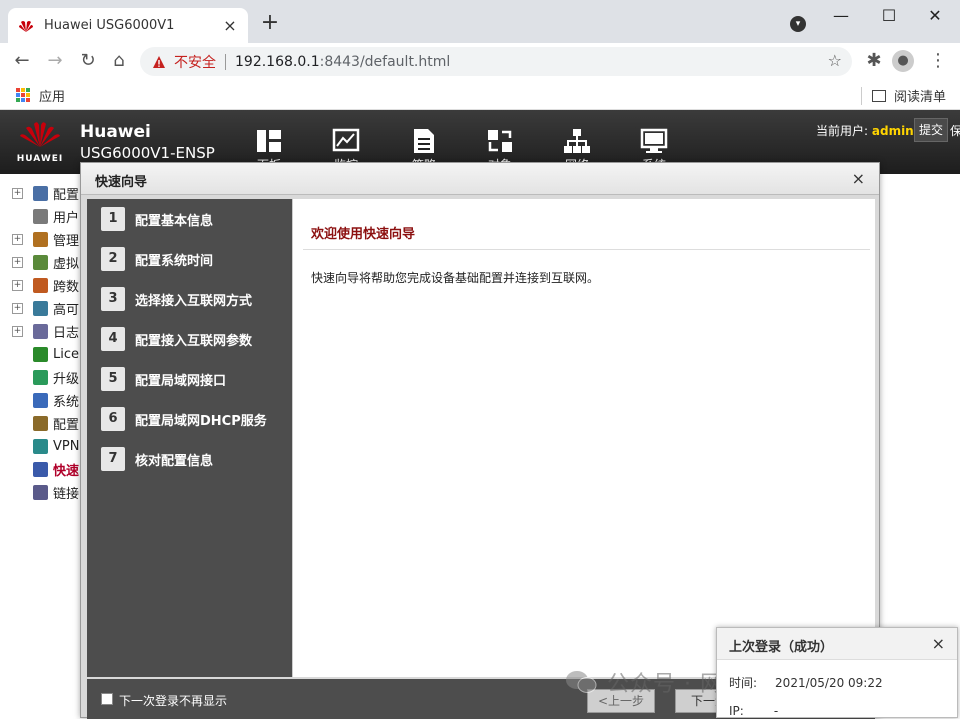 The height and width of the screenshot is (719, 960). I want to click on tree-item: + 配置, so click(45, 193).